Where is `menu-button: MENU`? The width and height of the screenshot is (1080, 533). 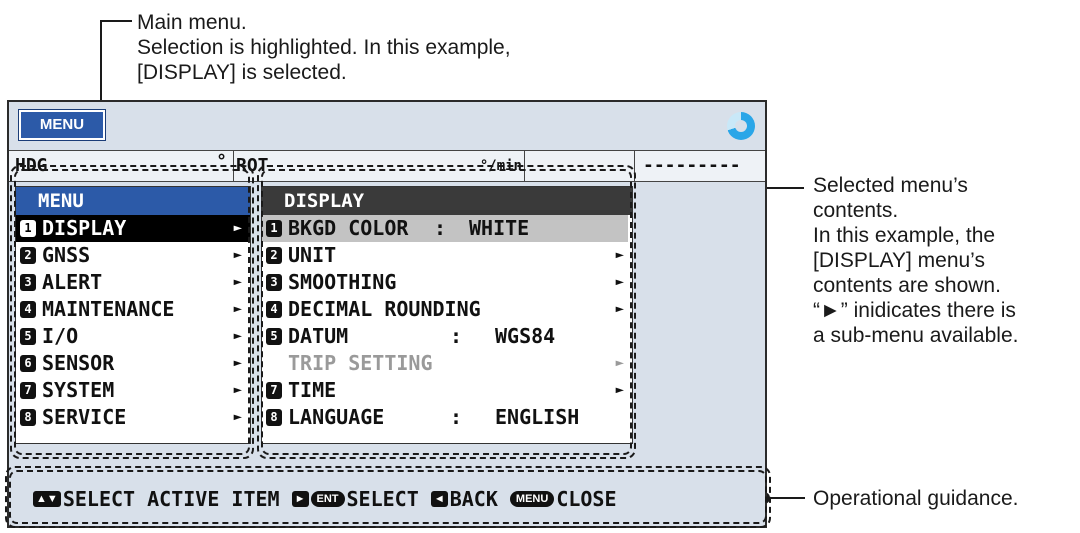 menu-button: MENU is located at coordinates (62, 125).